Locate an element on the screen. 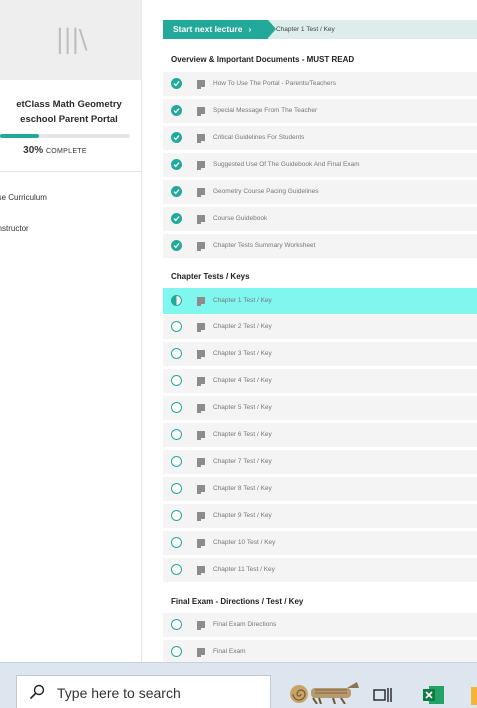 This screenshot has height=708, width=477. lecture-row: Final Exam Directions is located at coordinates (320, 625).